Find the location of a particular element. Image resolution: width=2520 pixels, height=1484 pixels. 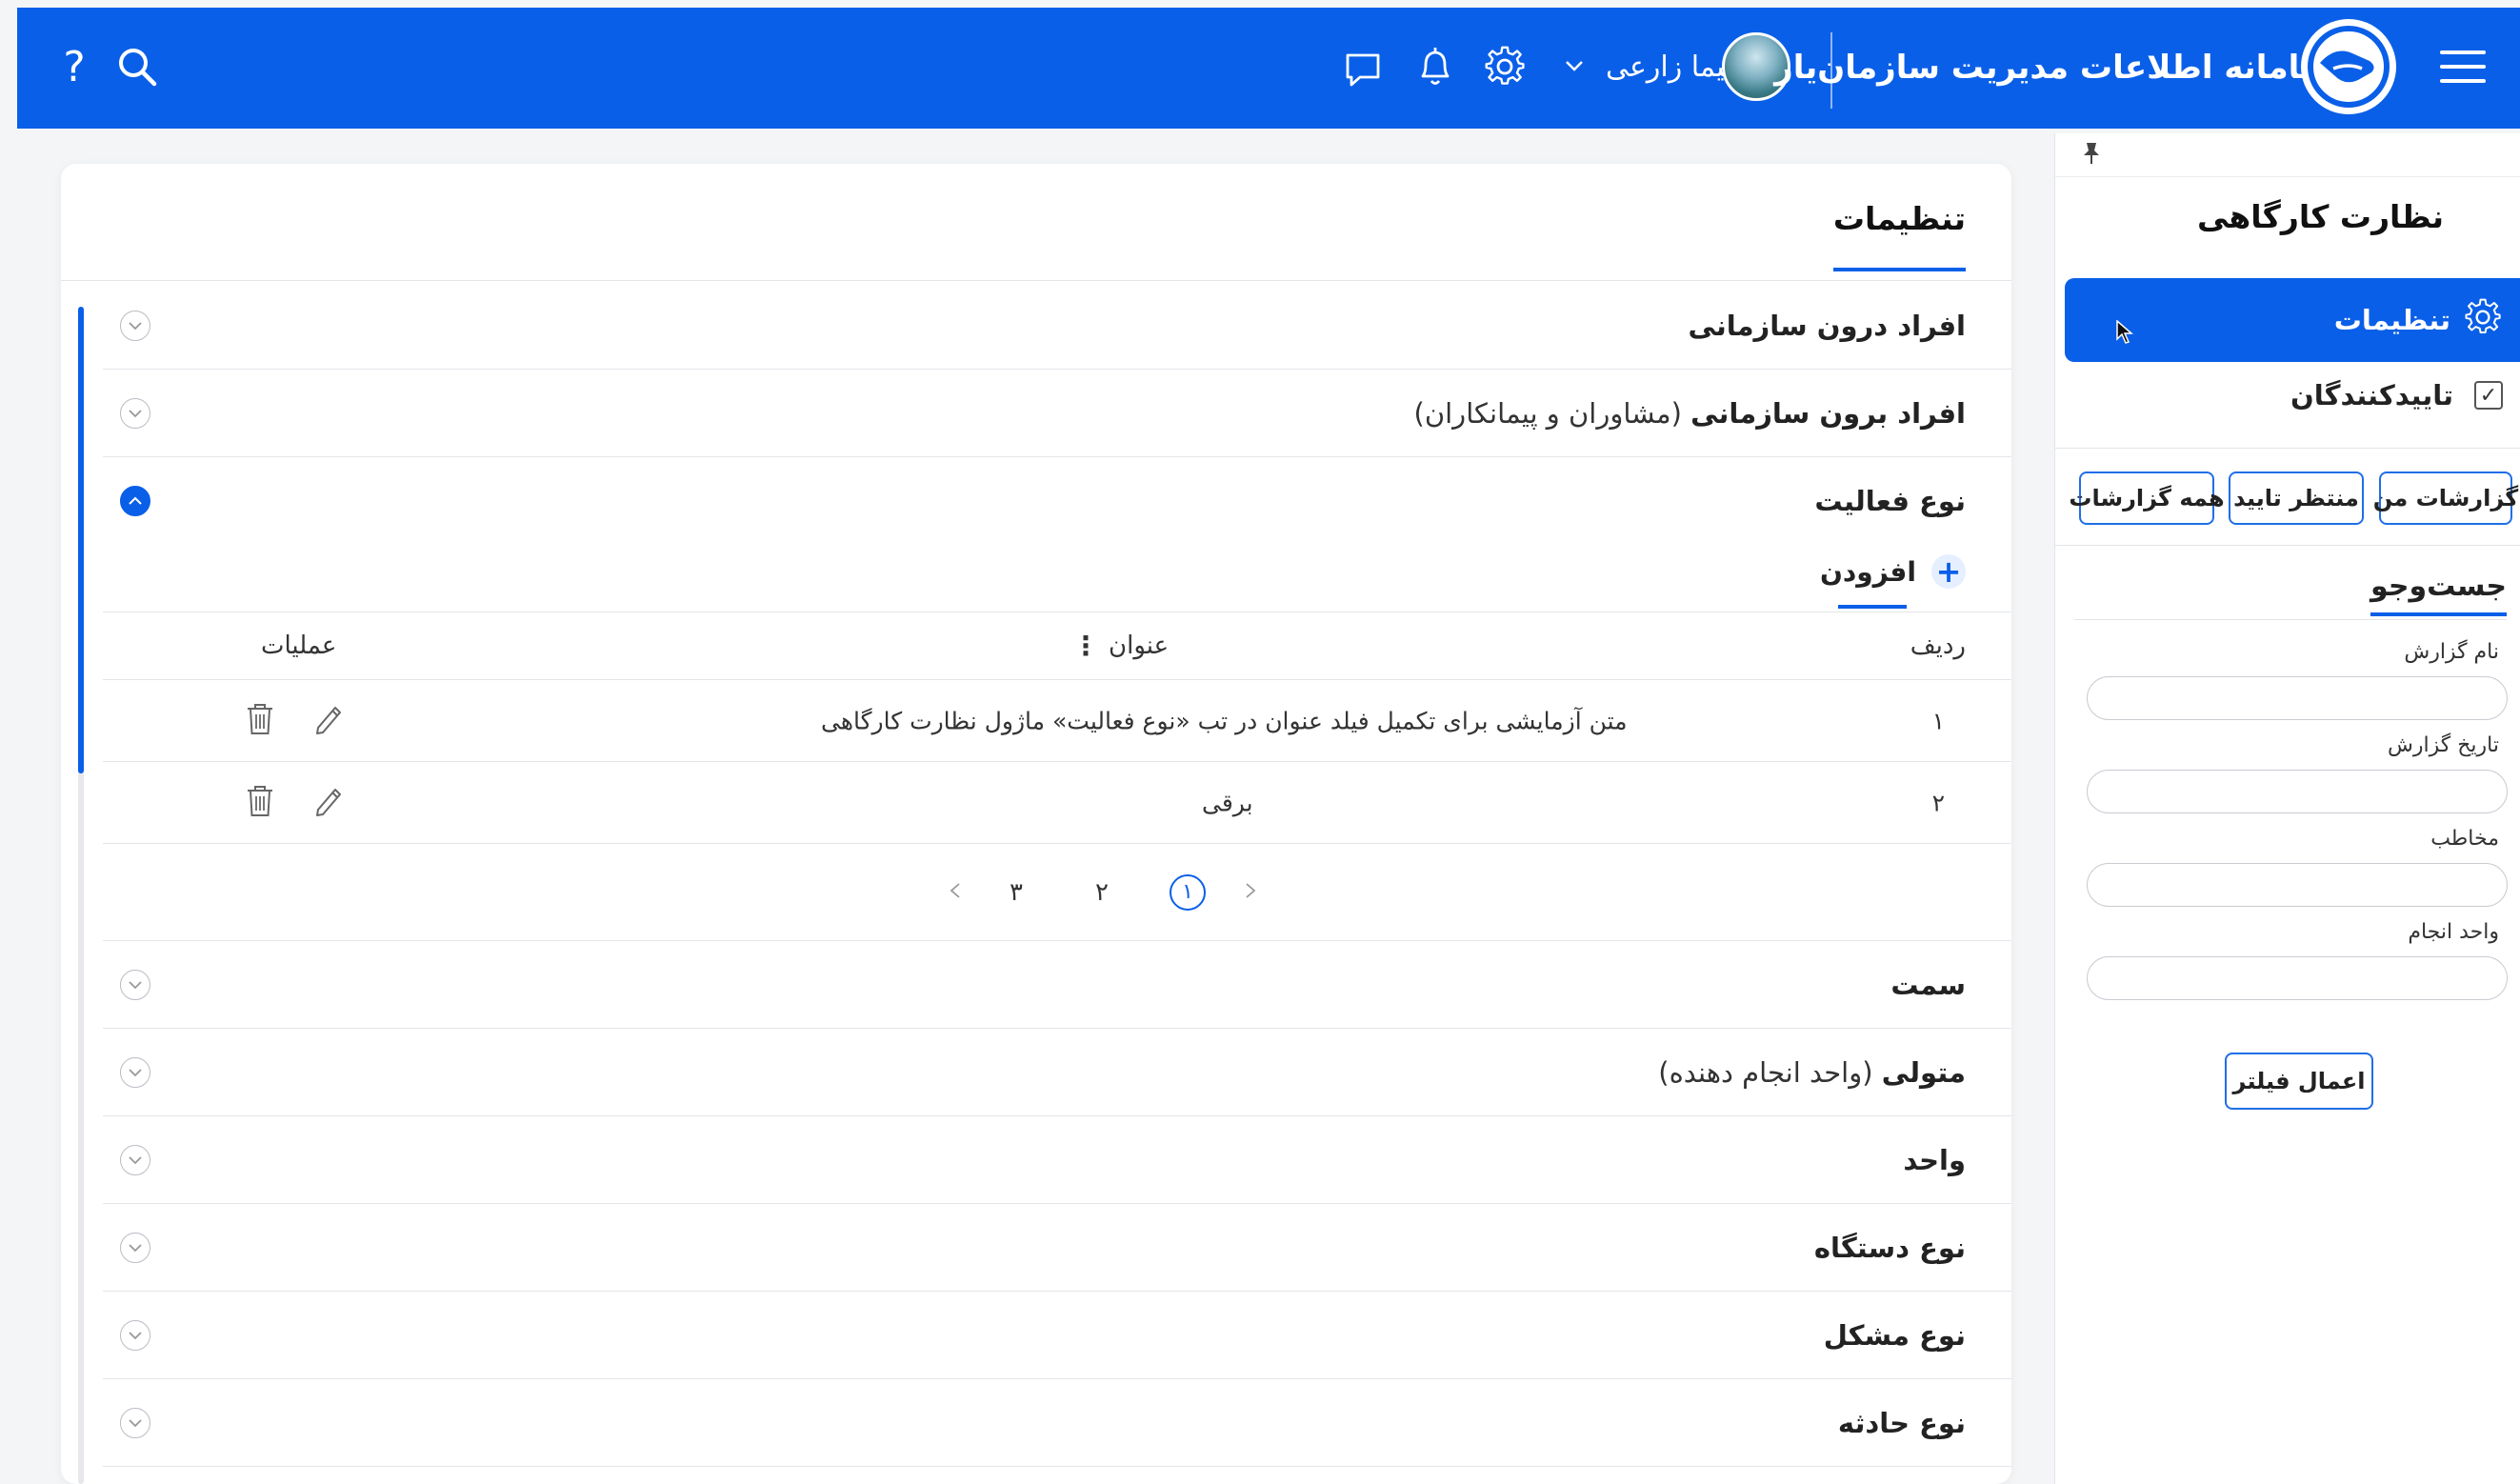

page-3: ۳ is located at coordinates (1016, 893).